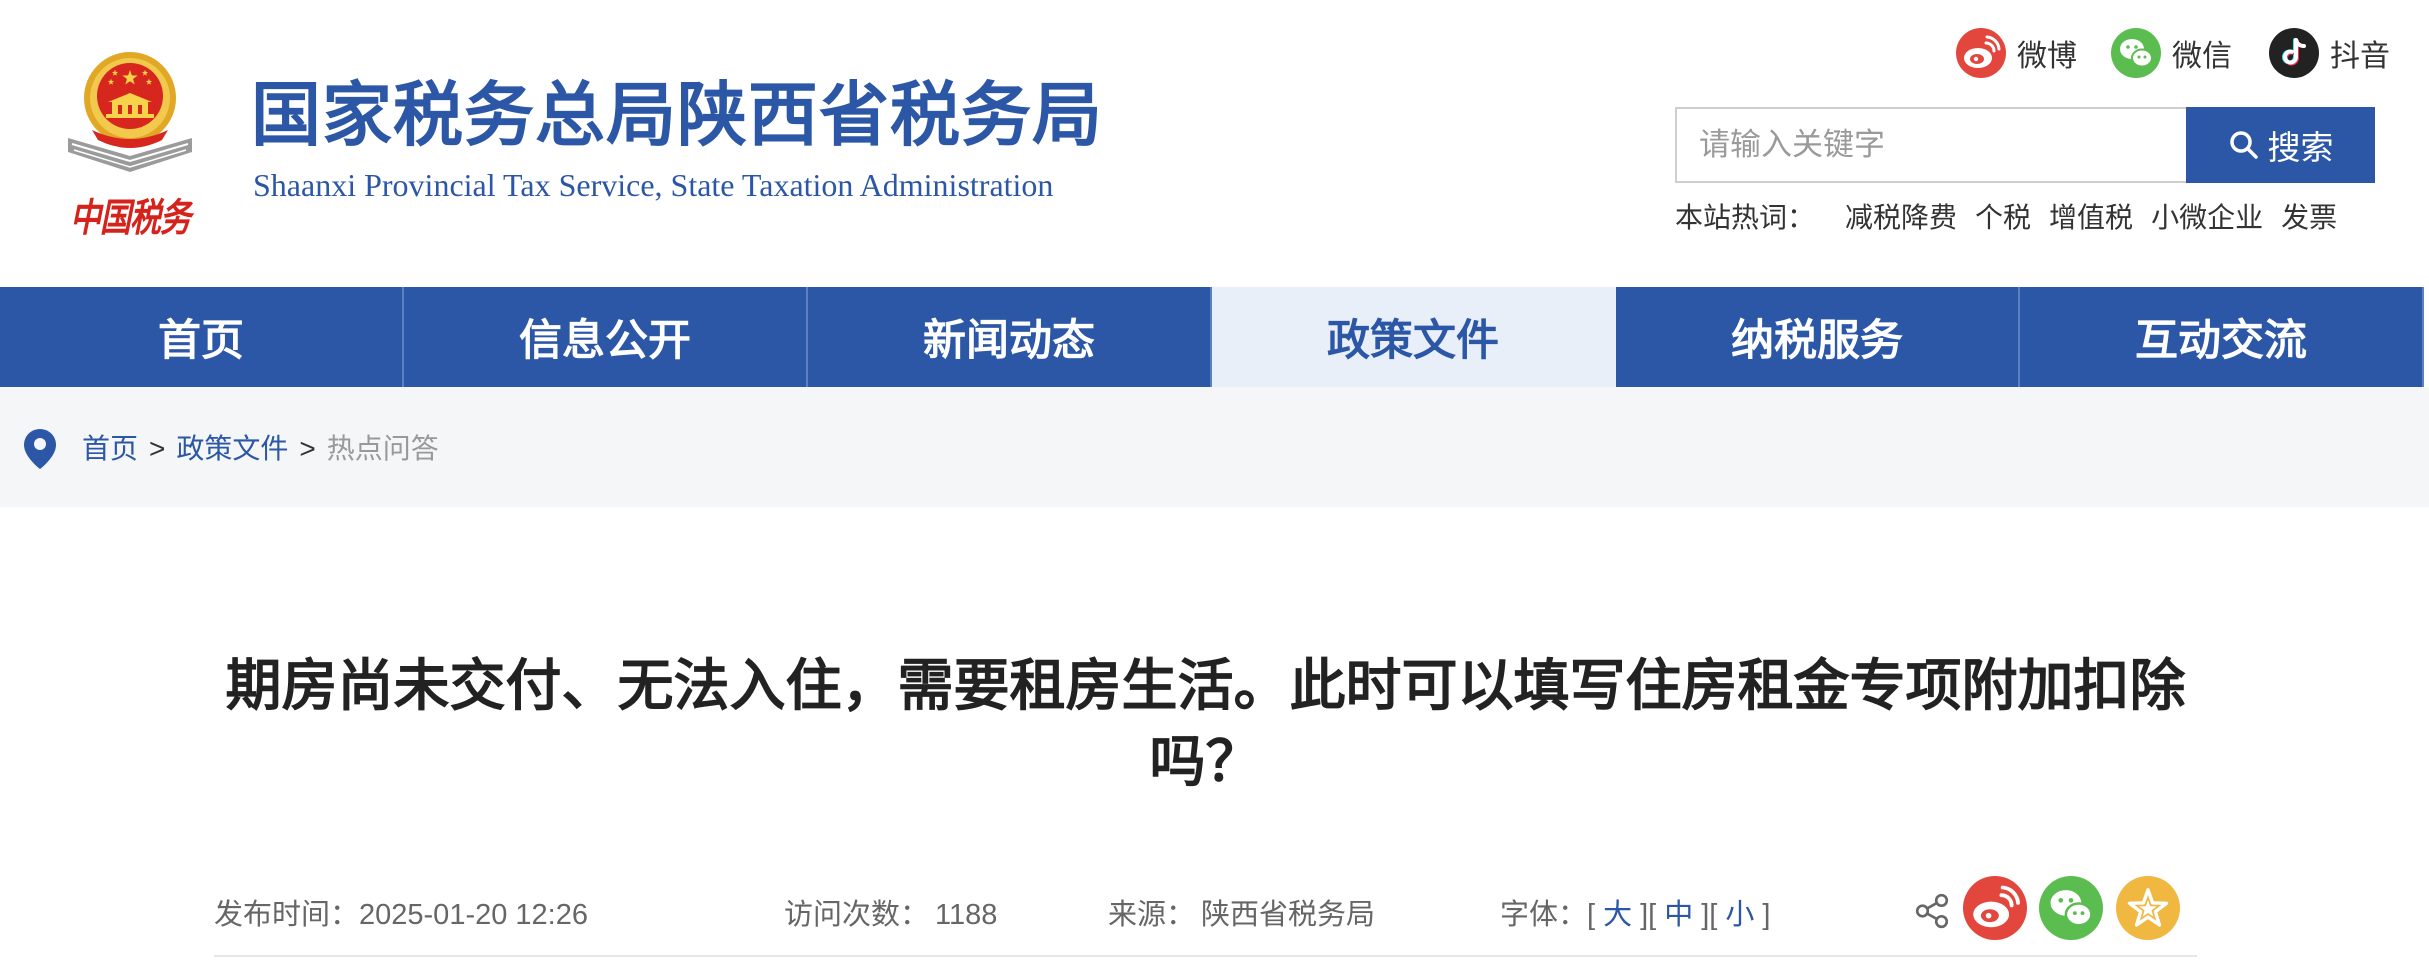  Describe the element at coordinates (1745, 217) in the screenshot. I see `hot-words-label: 本站热词：` at that location.